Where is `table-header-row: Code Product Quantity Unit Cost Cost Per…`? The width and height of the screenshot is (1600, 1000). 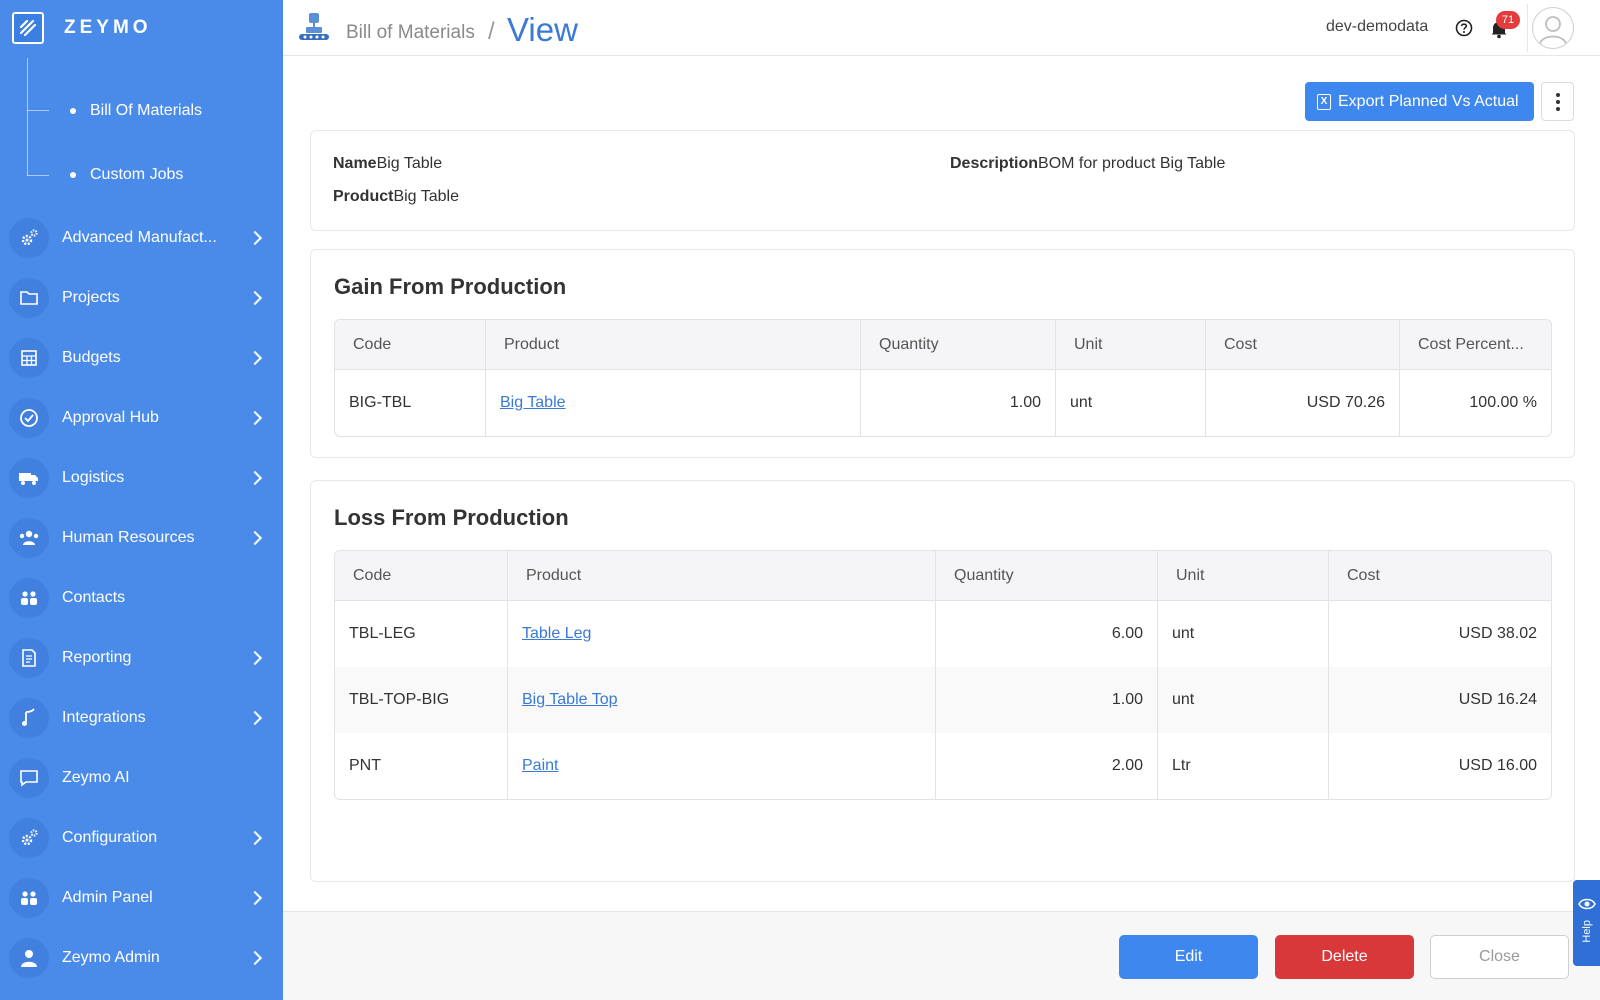 table-header-row: Code Product Quantity Unit Cost Cost Per… is located at coordinates (943, 345).